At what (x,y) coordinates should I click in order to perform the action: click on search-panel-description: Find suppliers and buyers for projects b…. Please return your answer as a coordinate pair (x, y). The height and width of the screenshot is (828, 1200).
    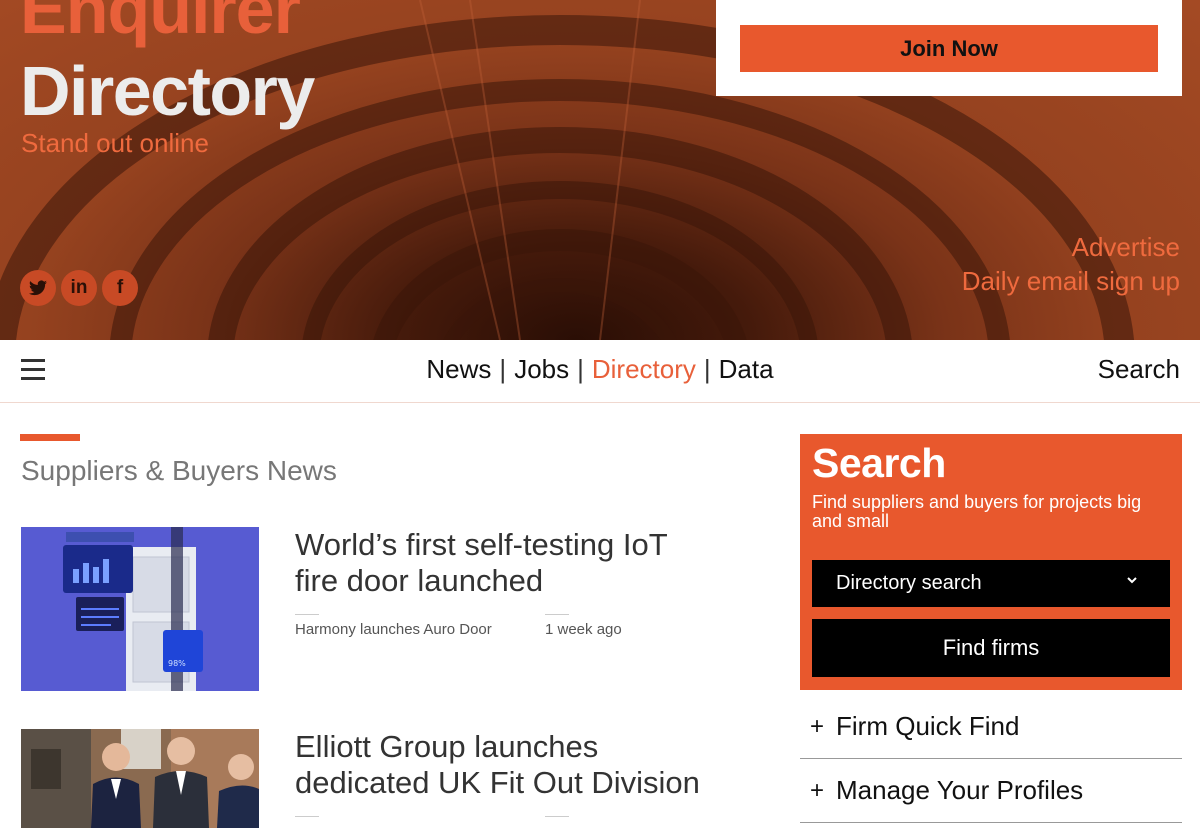
    Looking at the image, I should click on (977, 511).